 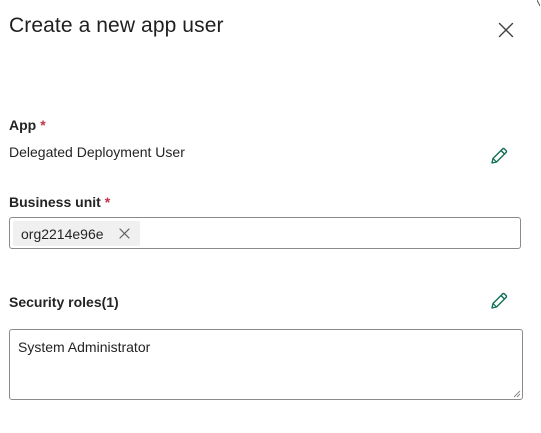 What do you see at coordinates (265, 233) in the screenshot?
I see `business-unit-lookup: org2214e96e` at bounding box center [265, 233].